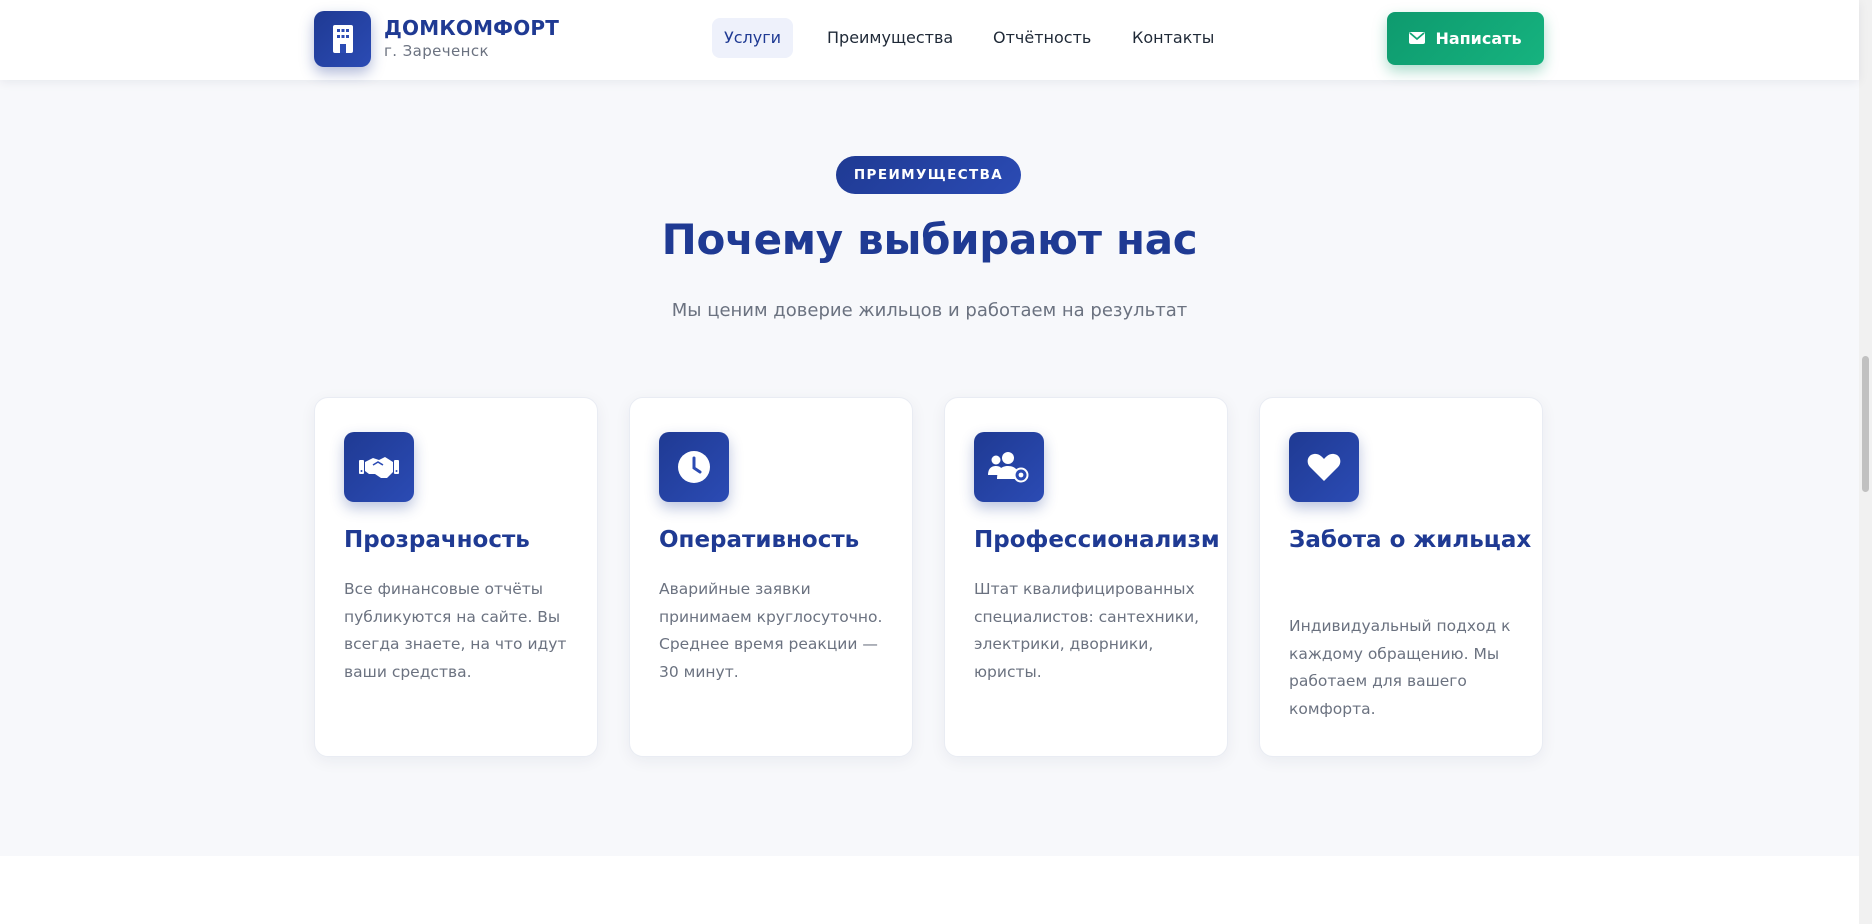 This screenshot has height=924, width=1872. I want to click on nav-item-services: Услуги, so click(753, 38).